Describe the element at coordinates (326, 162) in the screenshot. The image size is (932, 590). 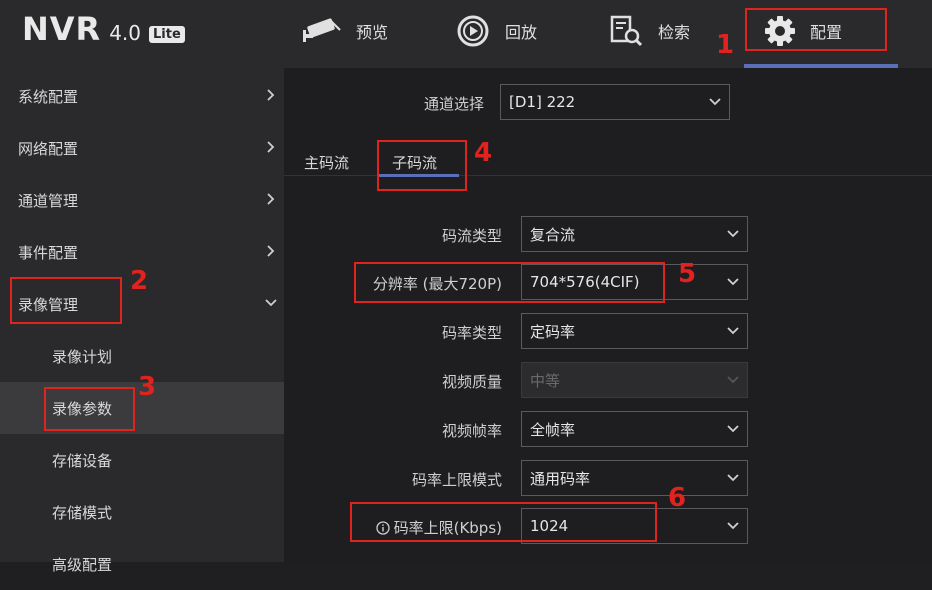
I see `tab-main-stream: 主码流` at that location.